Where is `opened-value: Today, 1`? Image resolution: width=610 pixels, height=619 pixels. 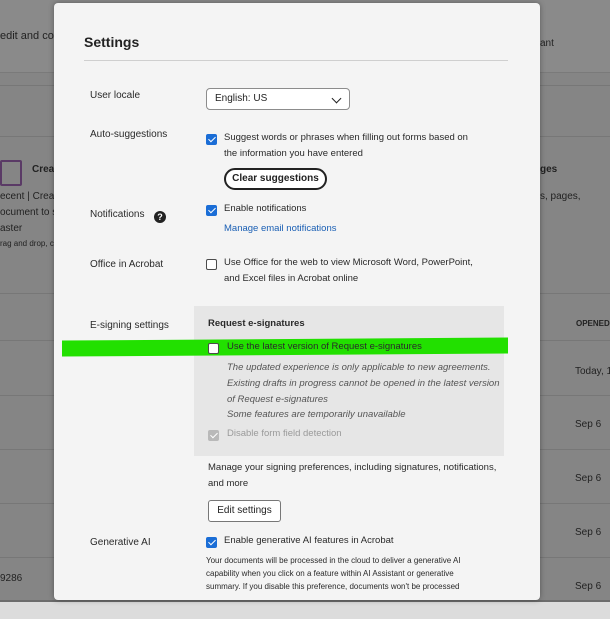
opened-value: Today, 1 is located at coordinates (592, 371).